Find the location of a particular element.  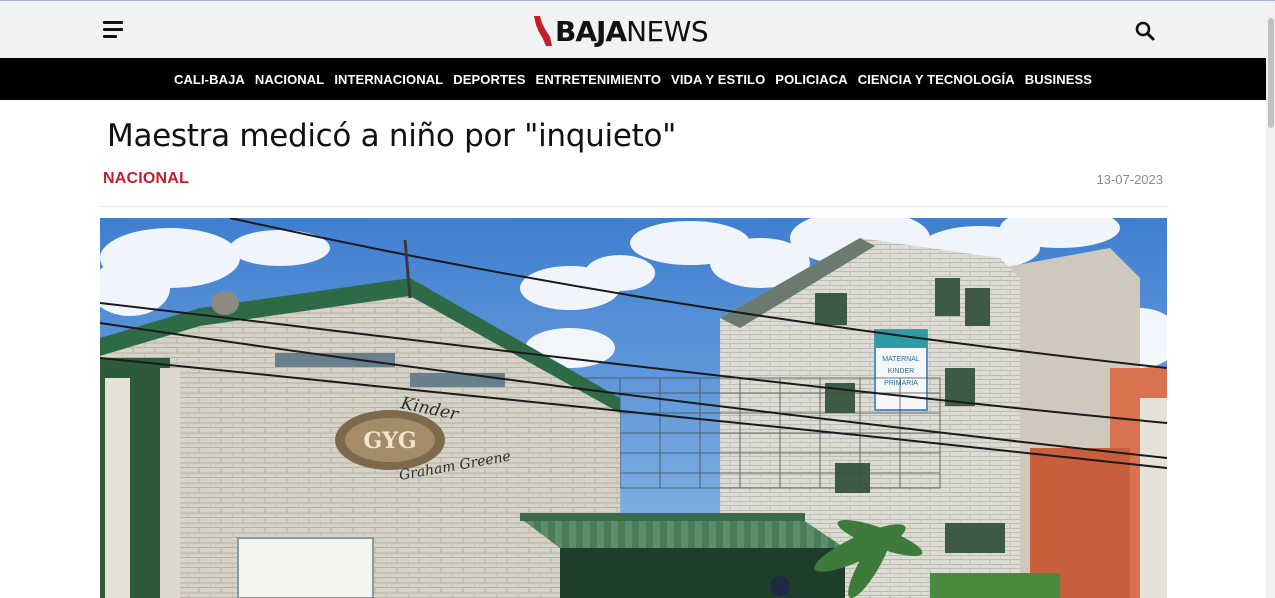

site-logo: BAJA NEWS is located at coordinates (620, 31).